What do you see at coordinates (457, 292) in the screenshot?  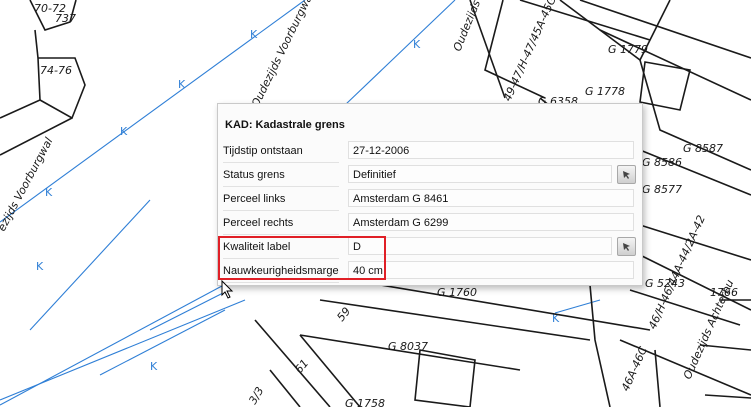 I see `parcel-label: G 1760` at bounding box center [457, 292].